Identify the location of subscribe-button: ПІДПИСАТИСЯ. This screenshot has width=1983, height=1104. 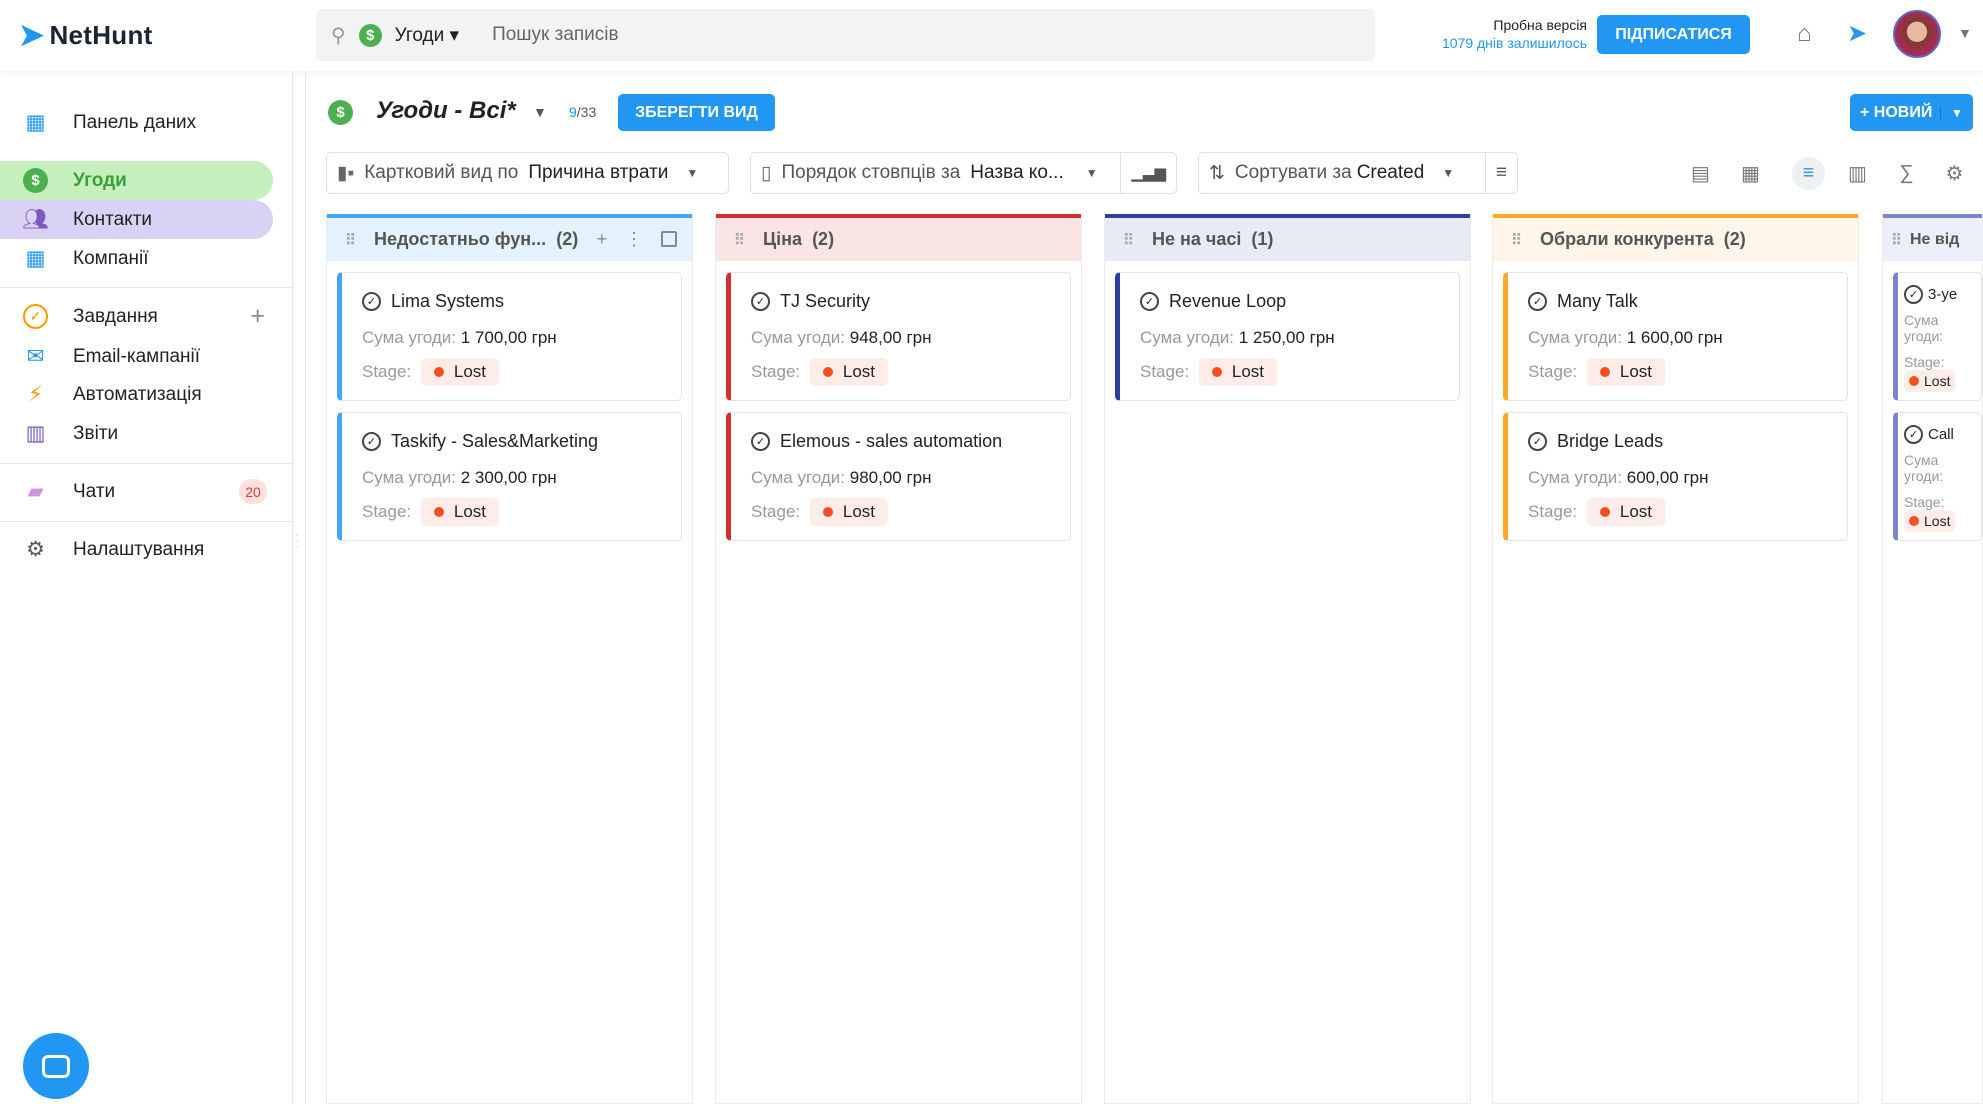
(1673, 34).